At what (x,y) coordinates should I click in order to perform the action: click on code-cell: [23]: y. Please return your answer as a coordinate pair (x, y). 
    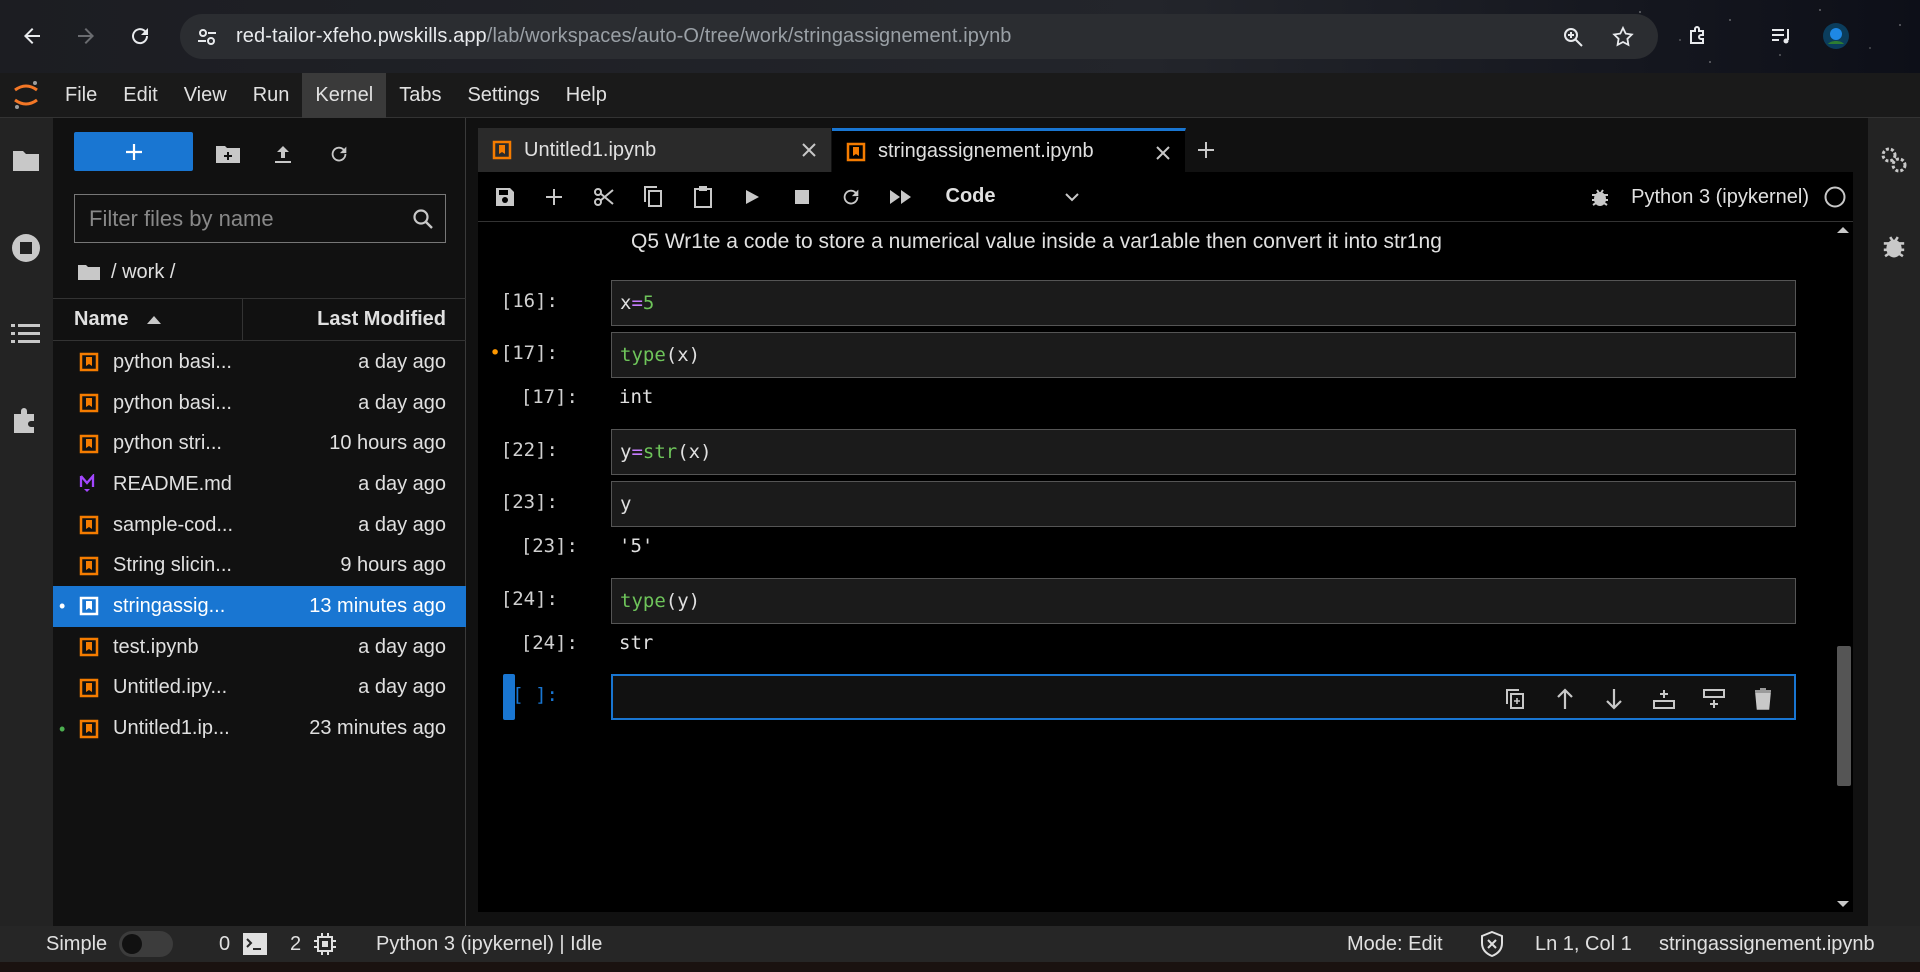
    Looking at the image, I should click on (1155, 504).